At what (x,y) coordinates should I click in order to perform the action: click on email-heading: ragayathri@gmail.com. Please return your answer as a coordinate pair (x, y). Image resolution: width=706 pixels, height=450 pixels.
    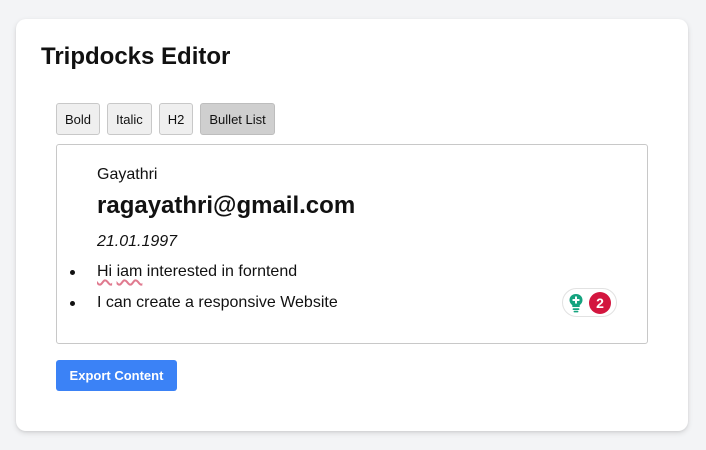
    Looking at the image, I should click on (226, 205).